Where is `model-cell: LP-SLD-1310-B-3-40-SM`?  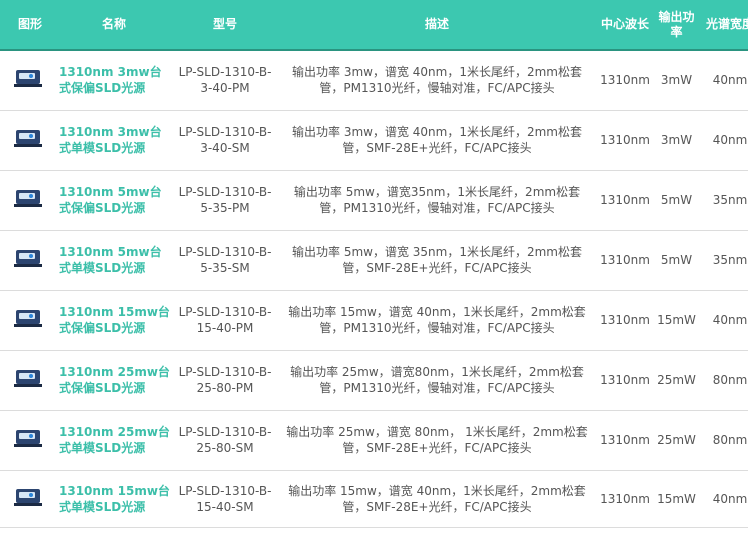
model-cell: LP-SLD-1310-B-3-40-SM is located at coordinates (225, 140).